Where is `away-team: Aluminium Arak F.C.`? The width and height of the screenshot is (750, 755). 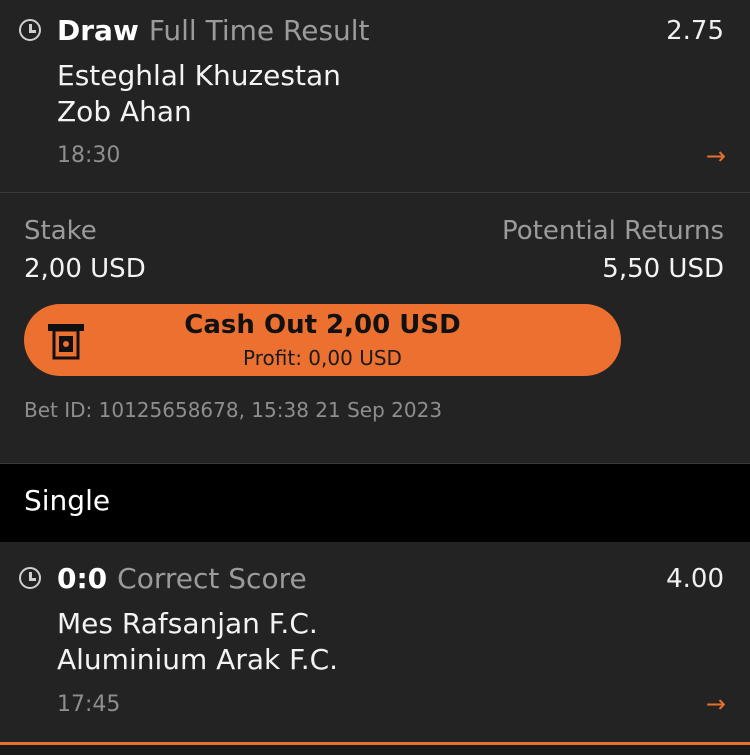 away-team: Aluminium Arak F.C. is located at coordinates (198, 659).